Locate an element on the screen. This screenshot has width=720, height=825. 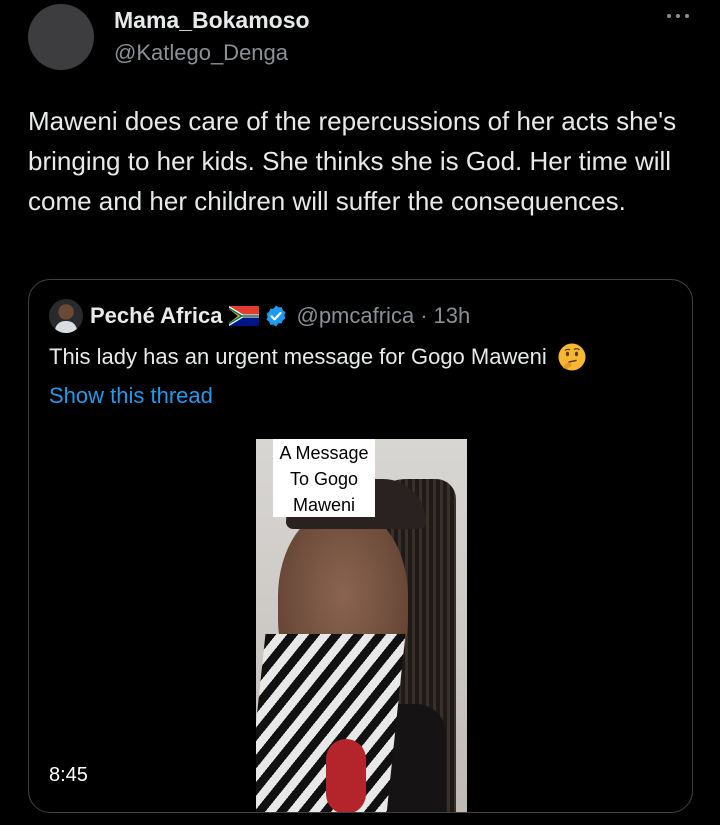
quoted-author-handle: @pmcafrica is located at coordinates (355, 316).